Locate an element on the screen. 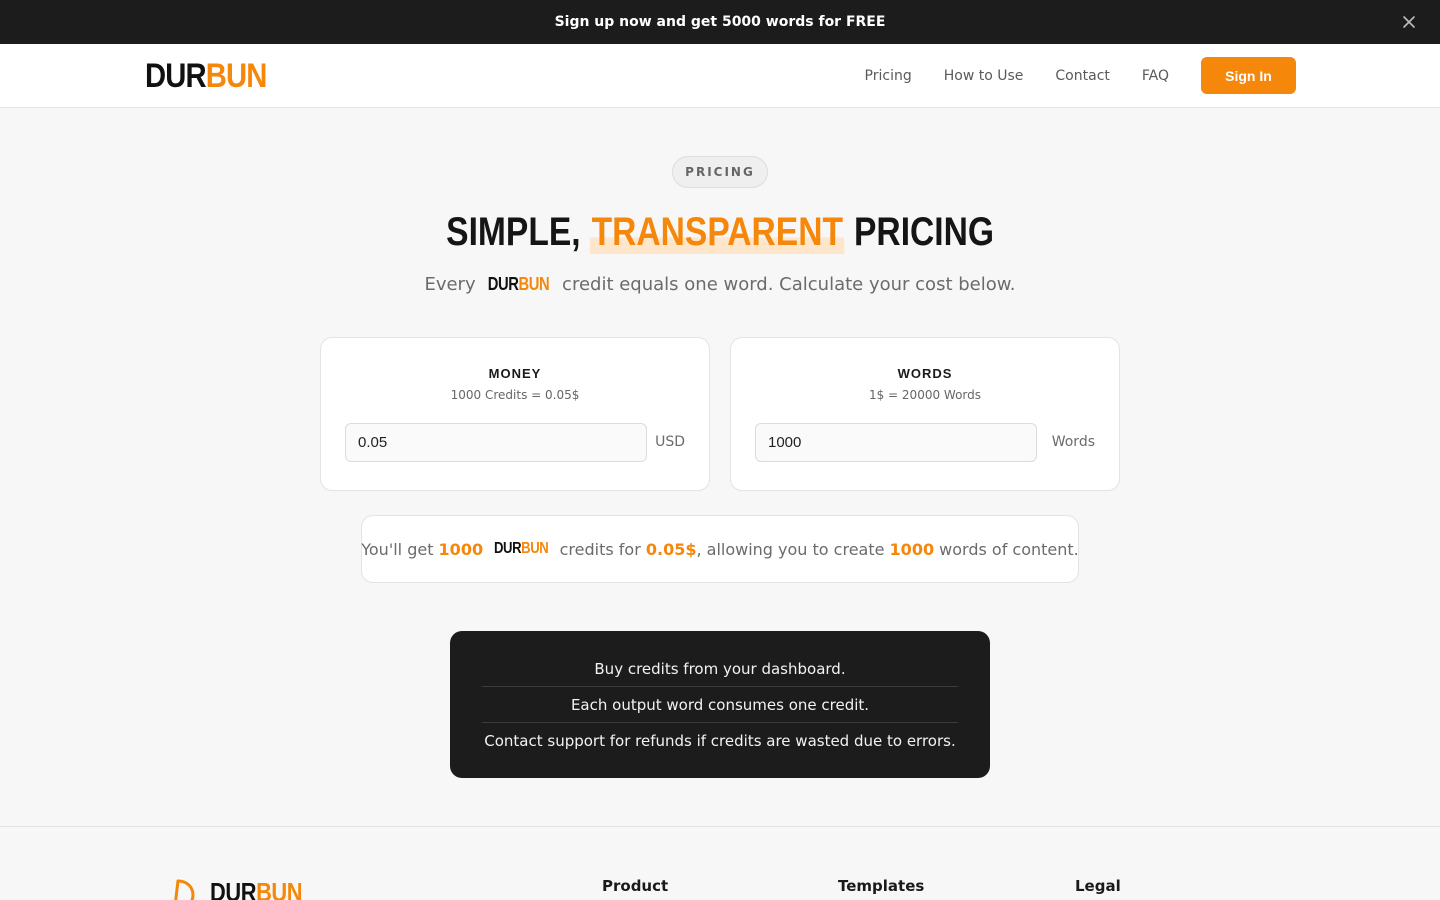 This screenshot has width=1440, height=900. footer-logo: DURBUN is located at coordinates (246, 888).